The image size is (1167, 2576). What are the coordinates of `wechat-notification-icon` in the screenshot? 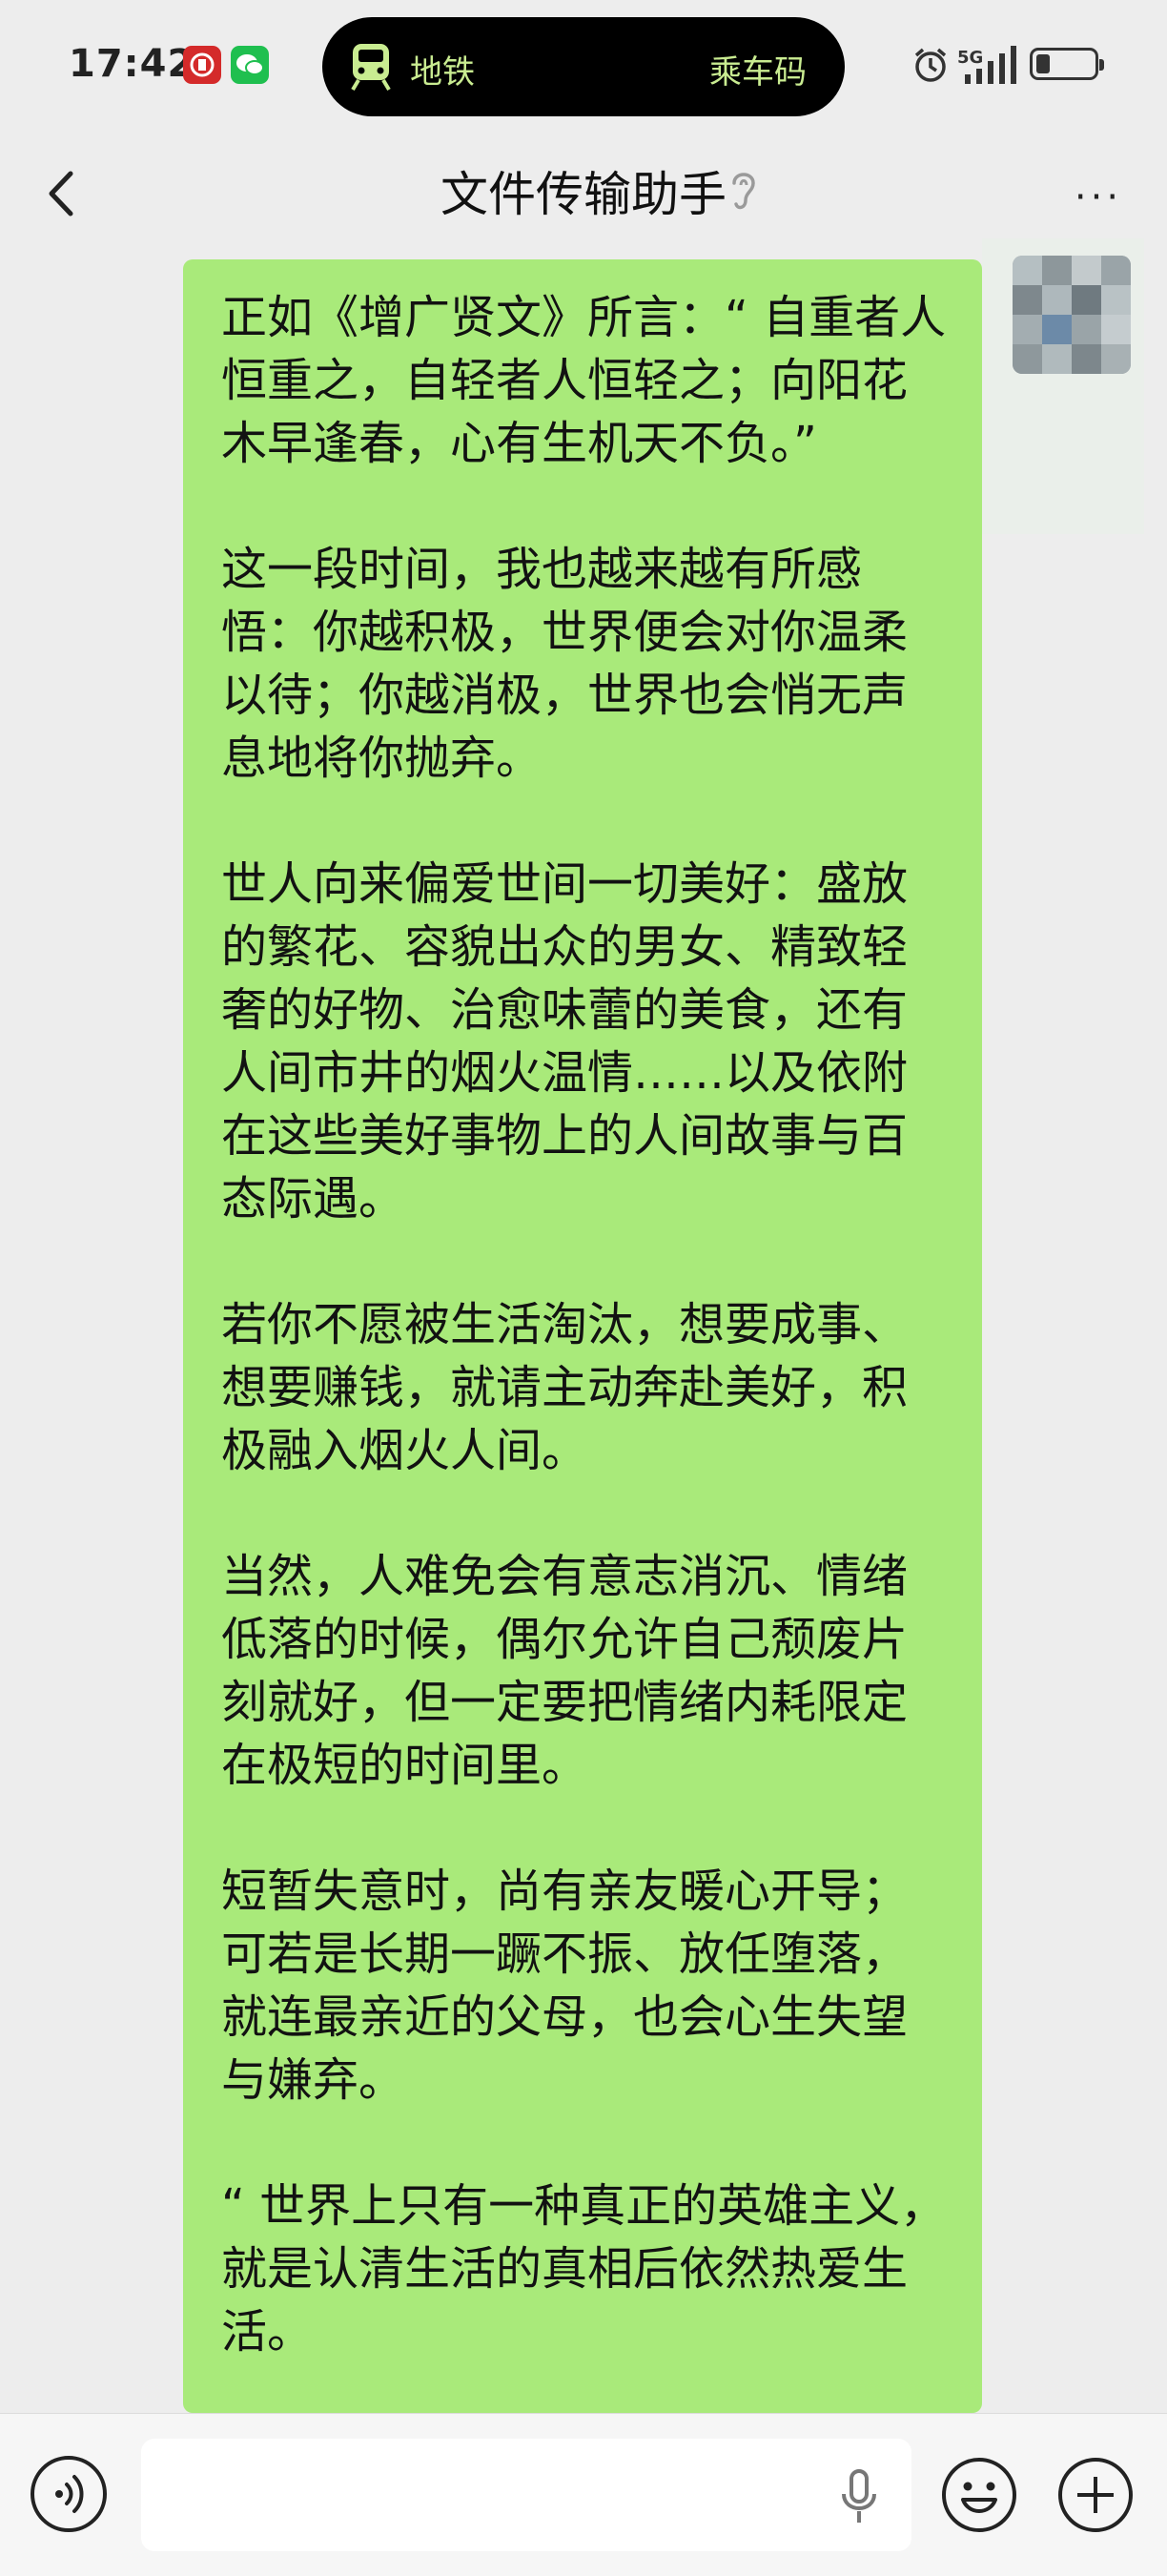 It's located at (250, 65).